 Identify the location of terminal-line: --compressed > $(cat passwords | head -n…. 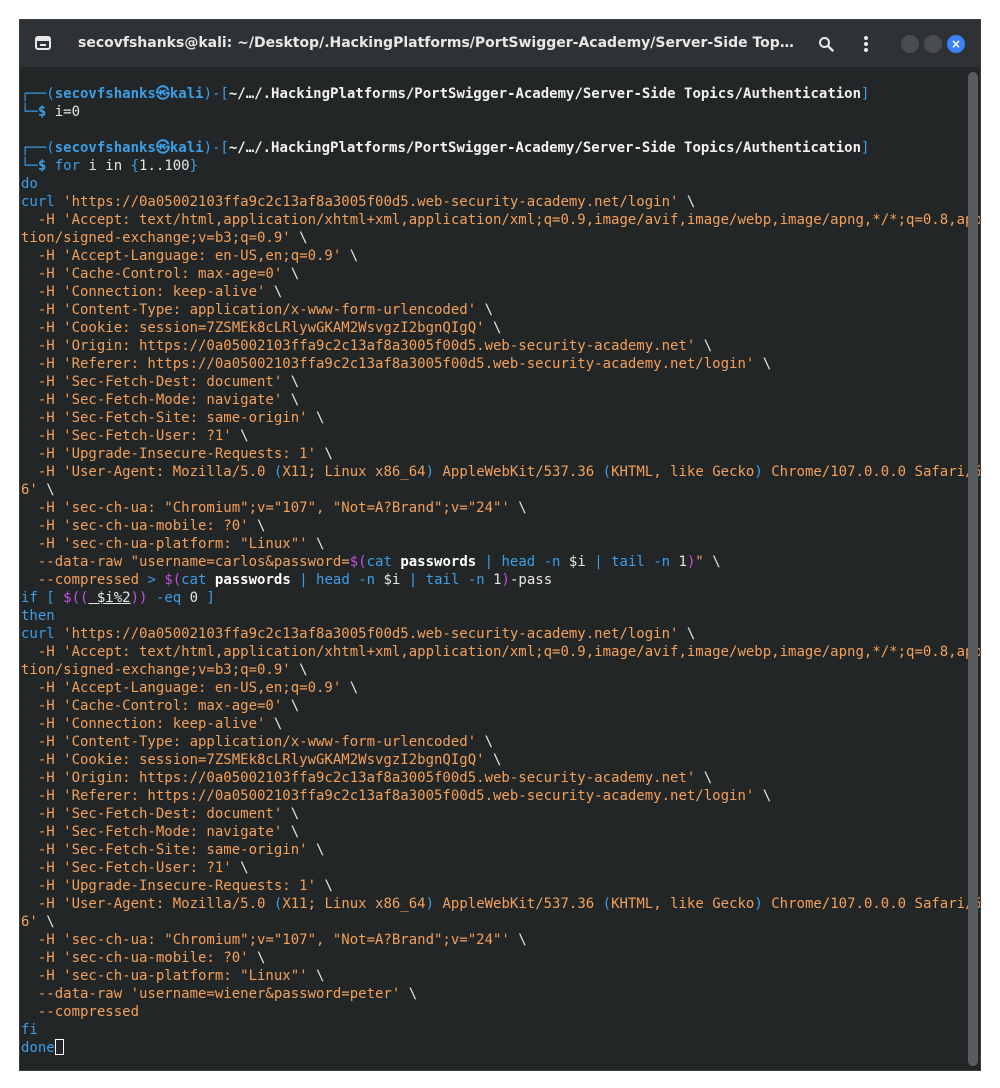
(492, 580).